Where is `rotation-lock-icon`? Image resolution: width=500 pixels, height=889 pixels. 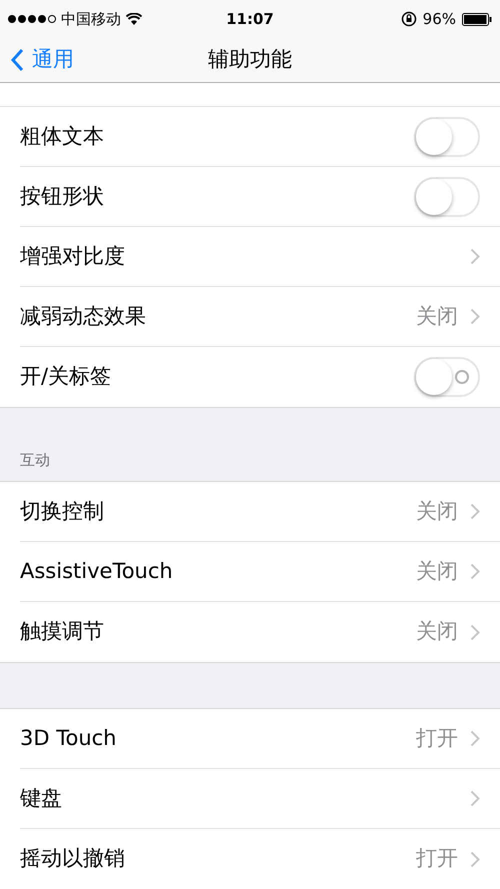
rotation-lock-icon is located at coordinates (408, 19).